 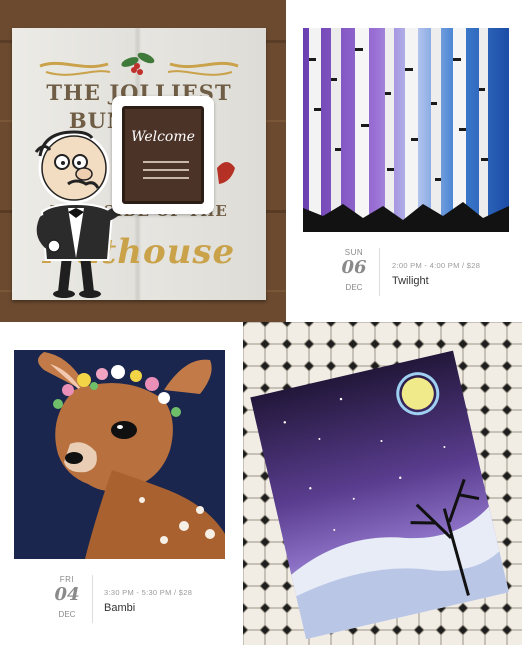 I want to click on welcome-text: Welcome, so click(x=163, y=137).